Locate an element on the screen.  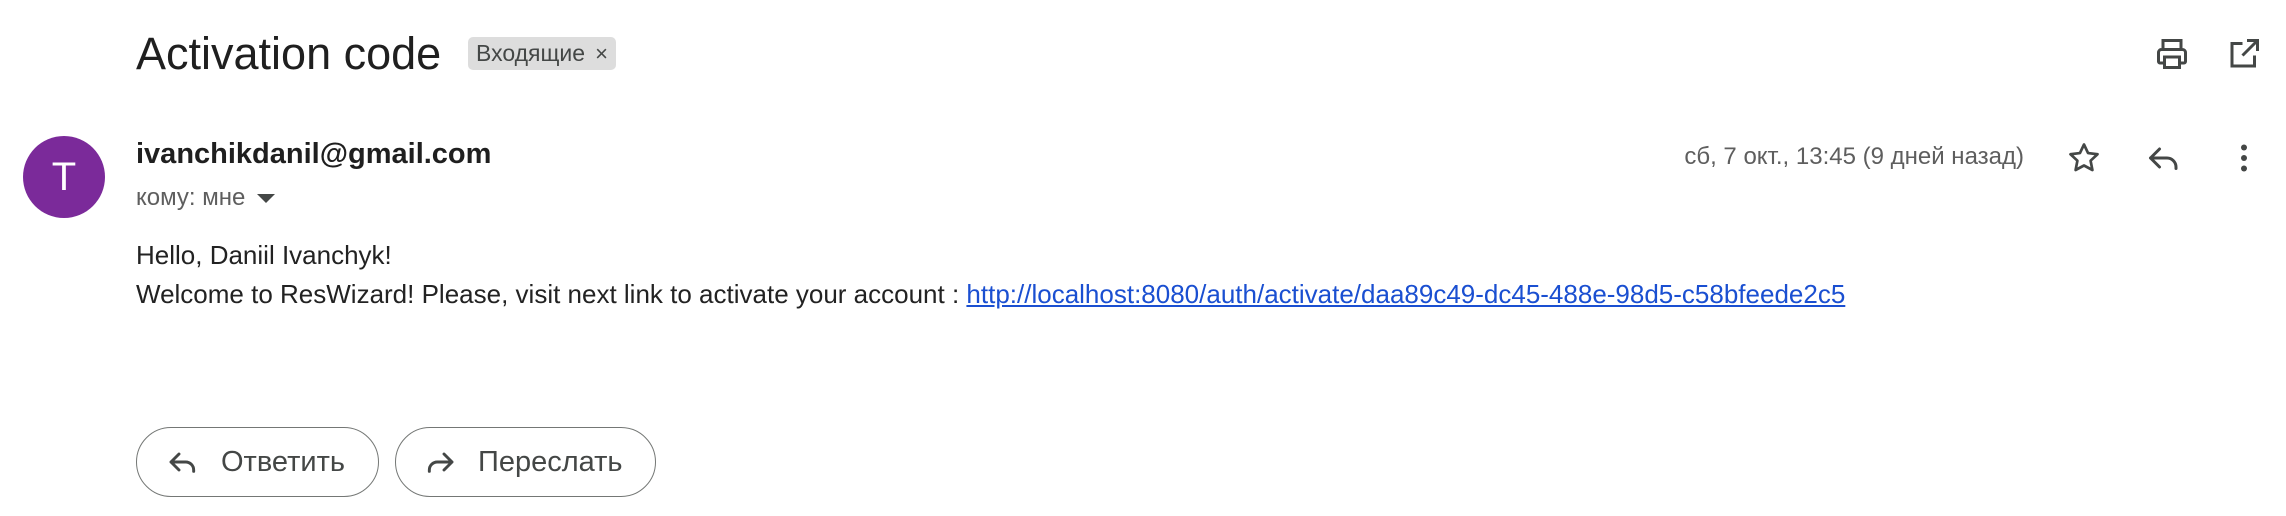
print-button is located at coordinates (2172, 54).